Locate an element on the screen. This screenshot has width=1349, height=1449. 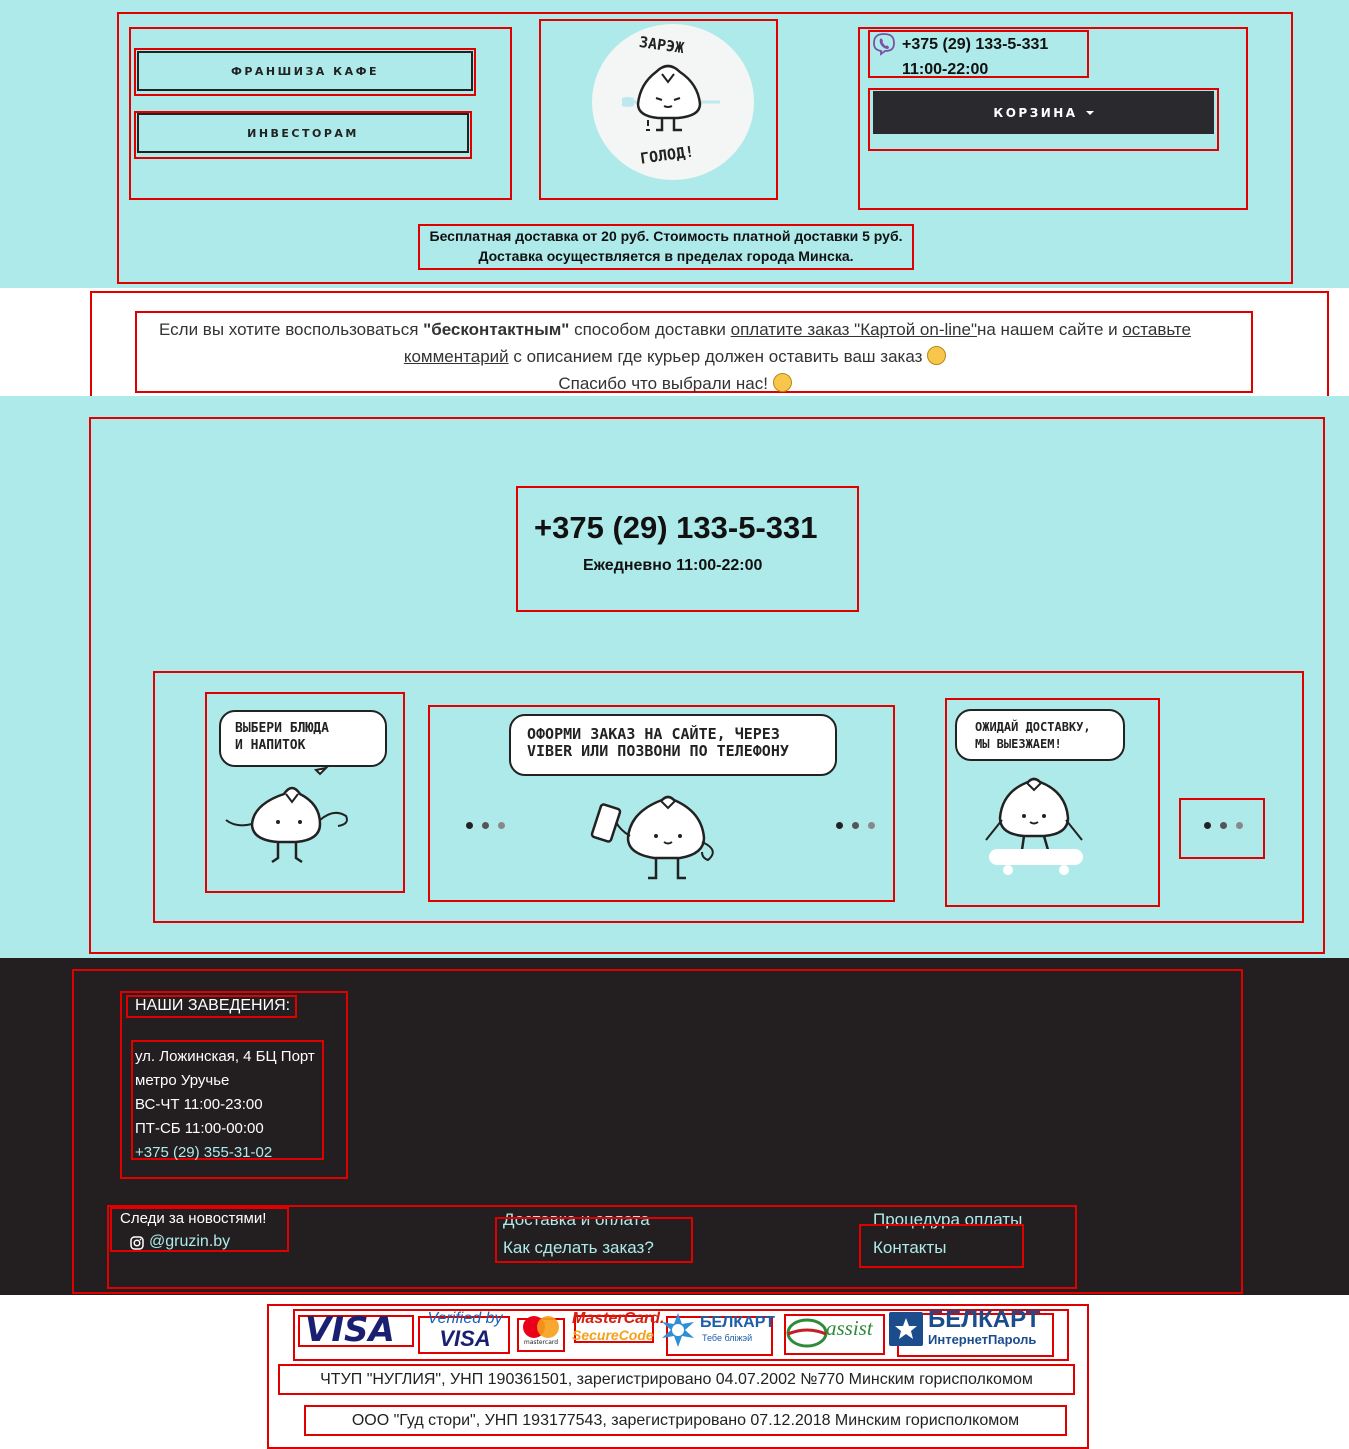
step-3-line-2: МЫ ВЫЕЗЖАЕМ! is located at coordinates (1018, 744).